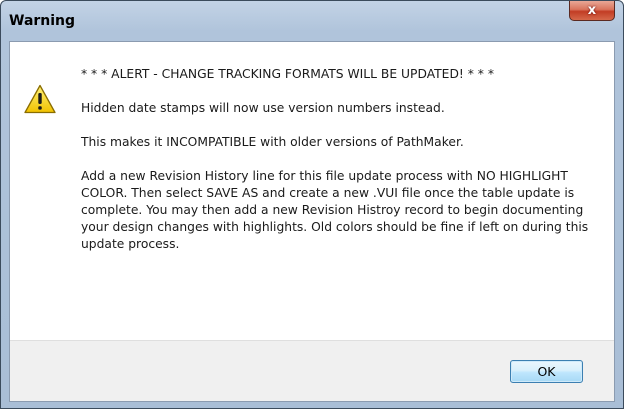 This screenshot has width=626, height=411. I want to click on button-bar: OK, so click(312, 370).